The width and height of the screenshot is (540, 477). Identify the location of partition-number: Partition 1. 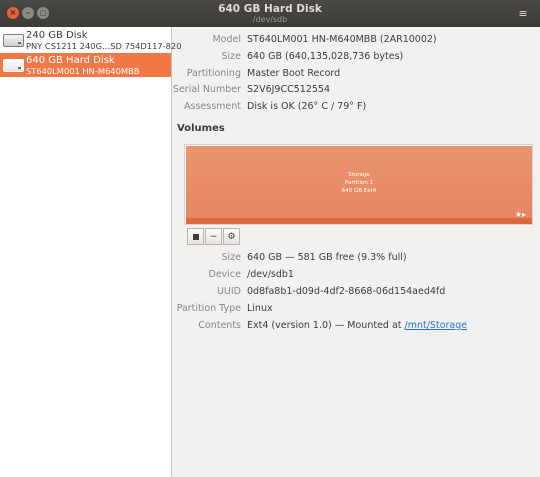
(359, 183).